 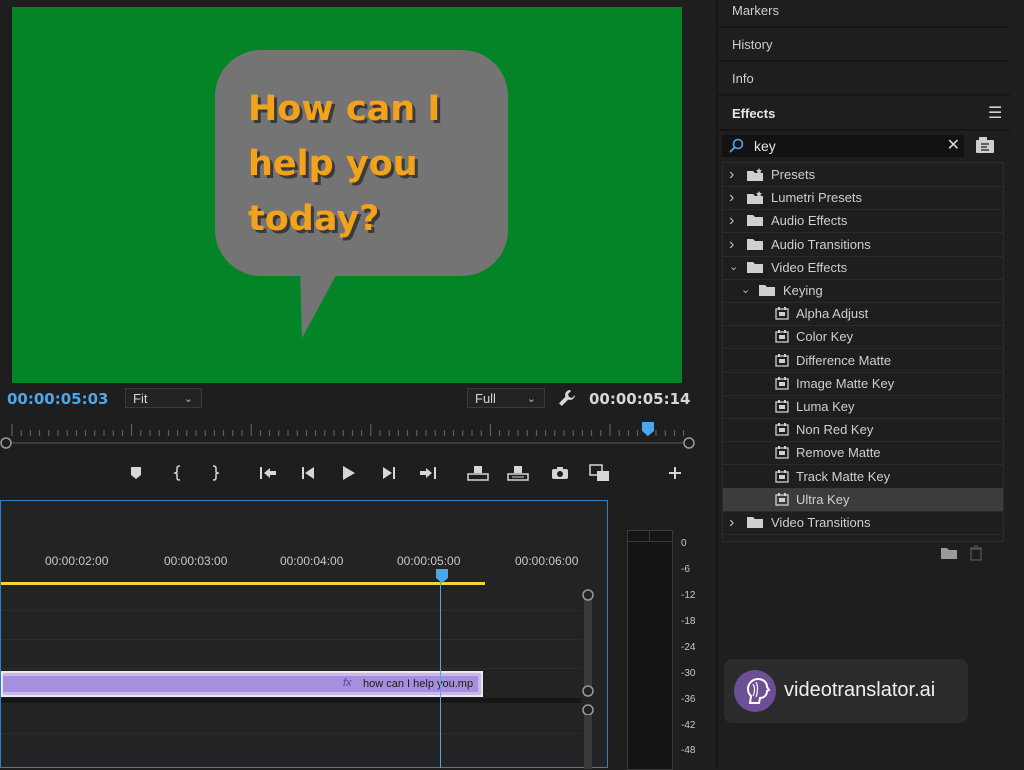 I want to click on clip-body: fx how can I help you.mp, so click(x=240, y=684).